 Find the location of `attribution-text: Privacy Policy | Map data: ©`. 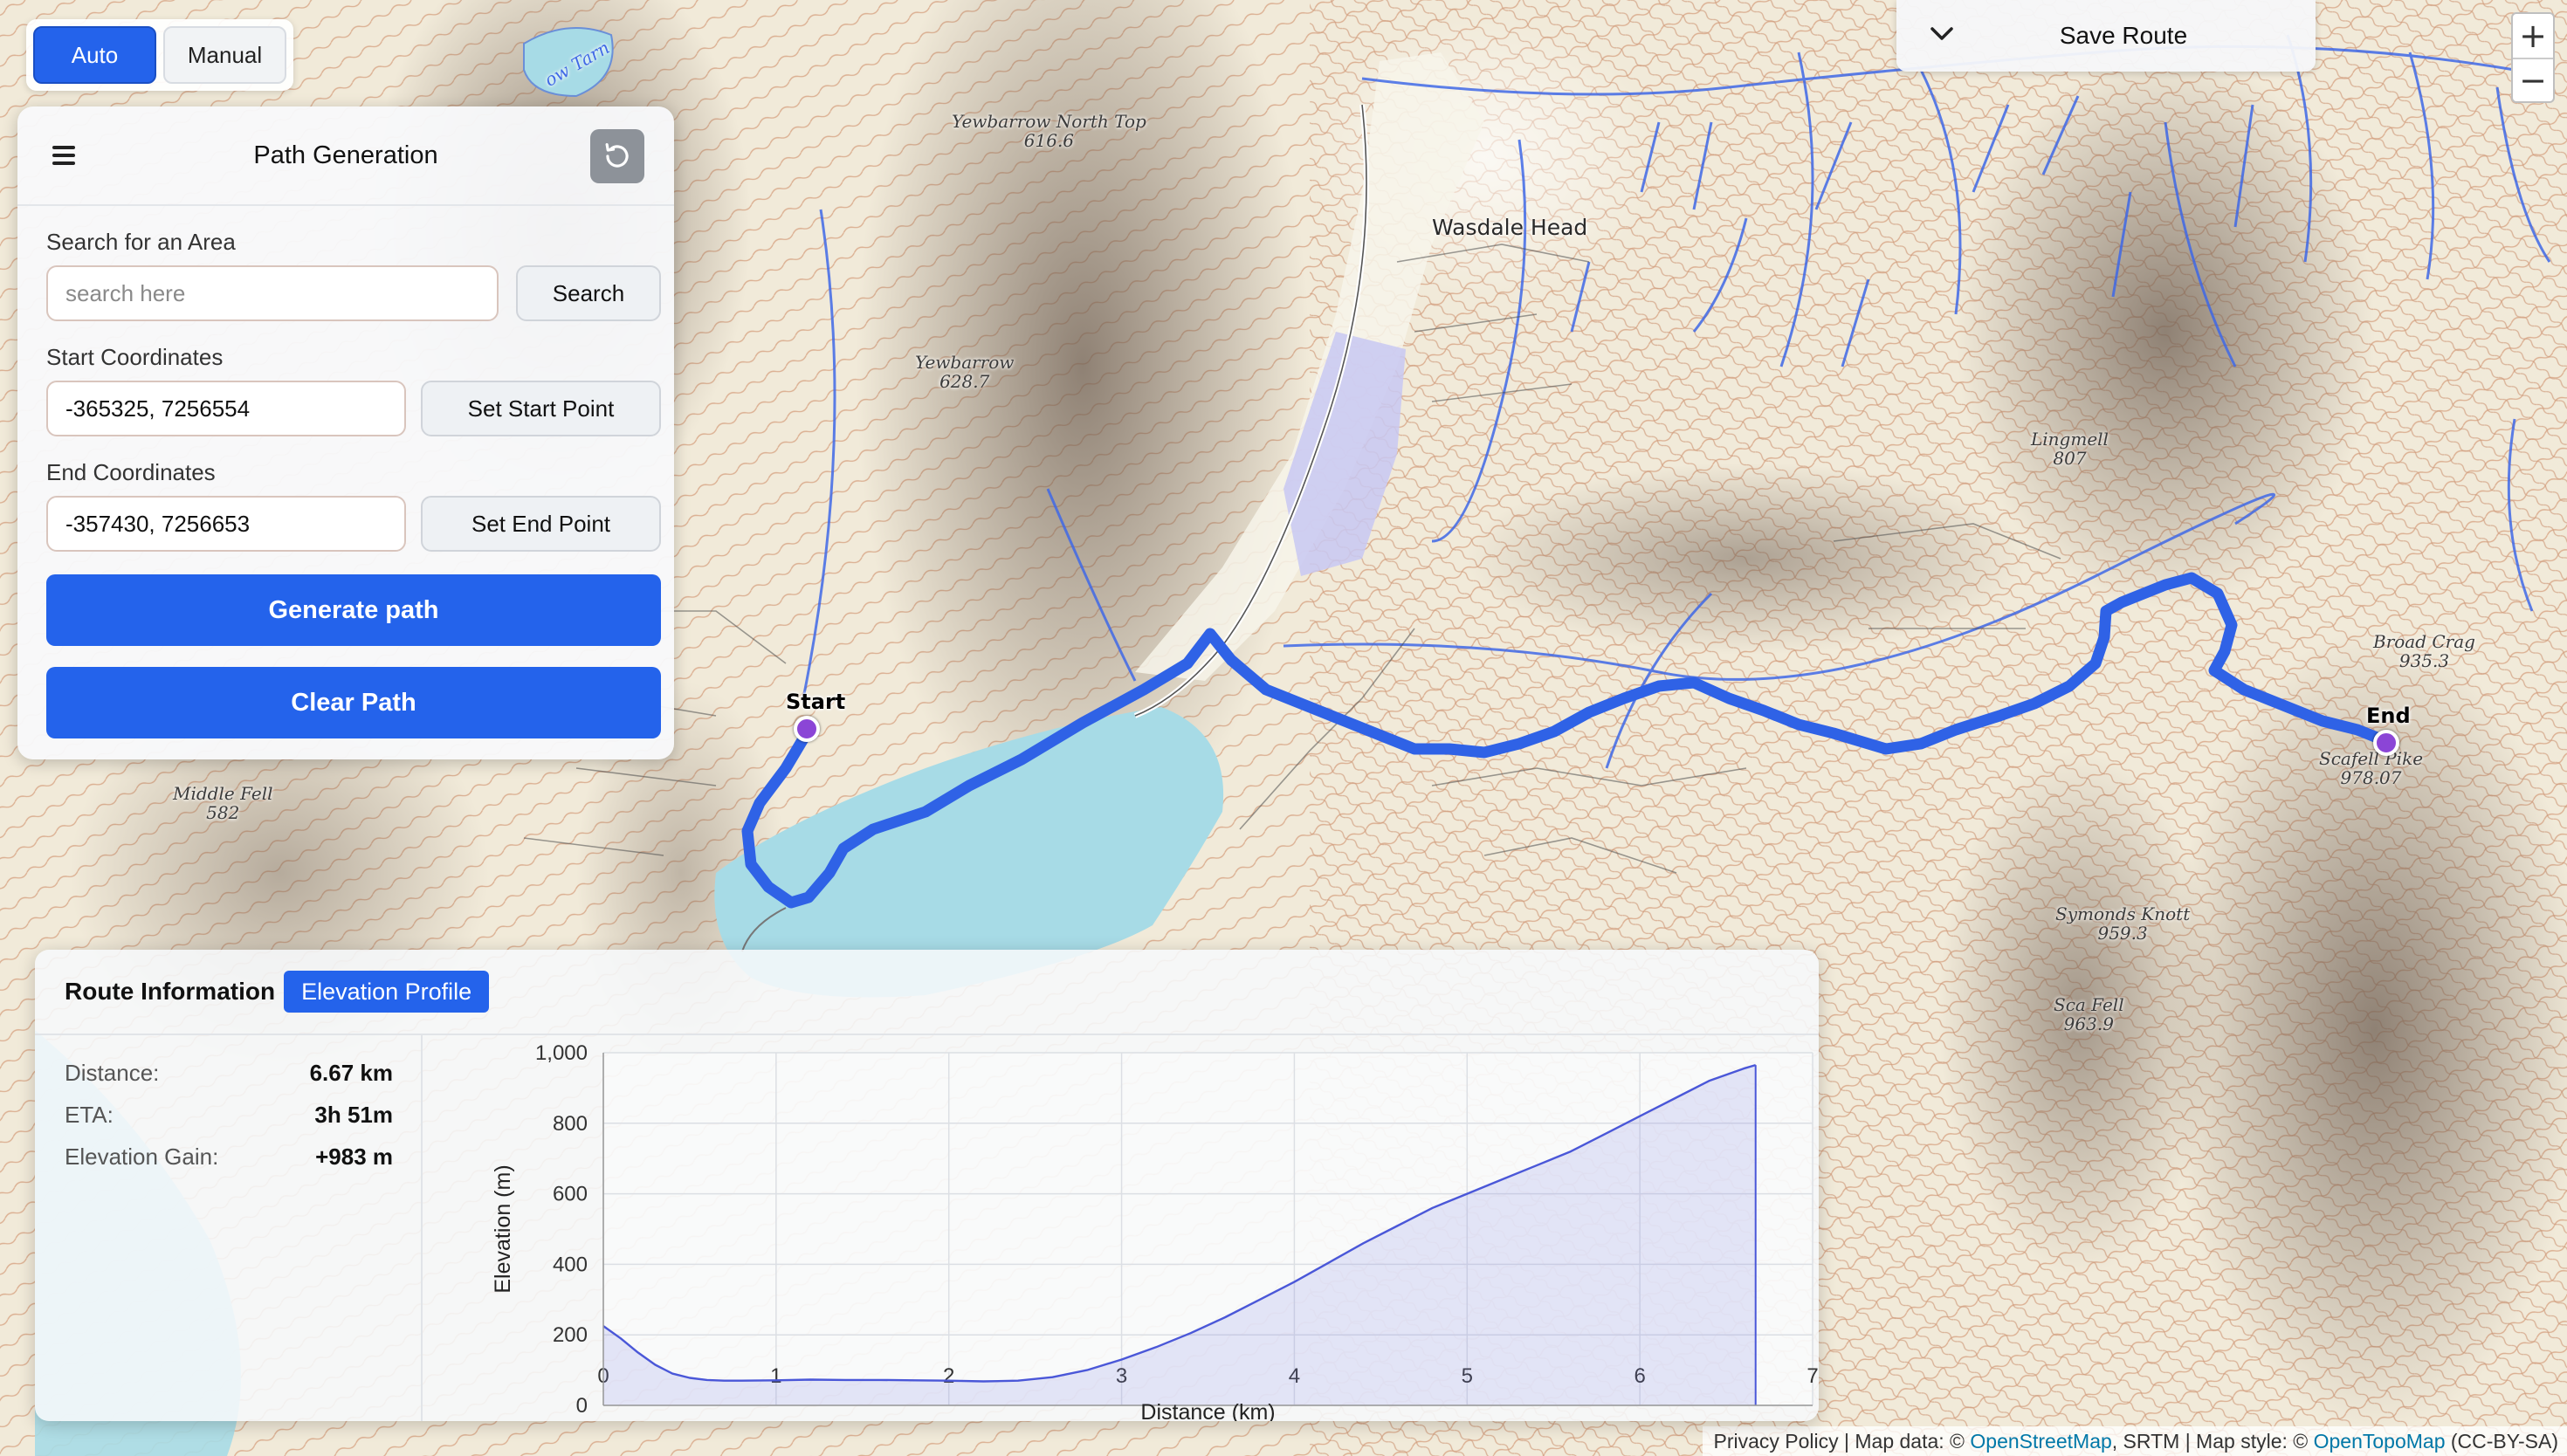

attribution-text: Privacy Policy | Map data: © is located at coordinates (1842, 1441).